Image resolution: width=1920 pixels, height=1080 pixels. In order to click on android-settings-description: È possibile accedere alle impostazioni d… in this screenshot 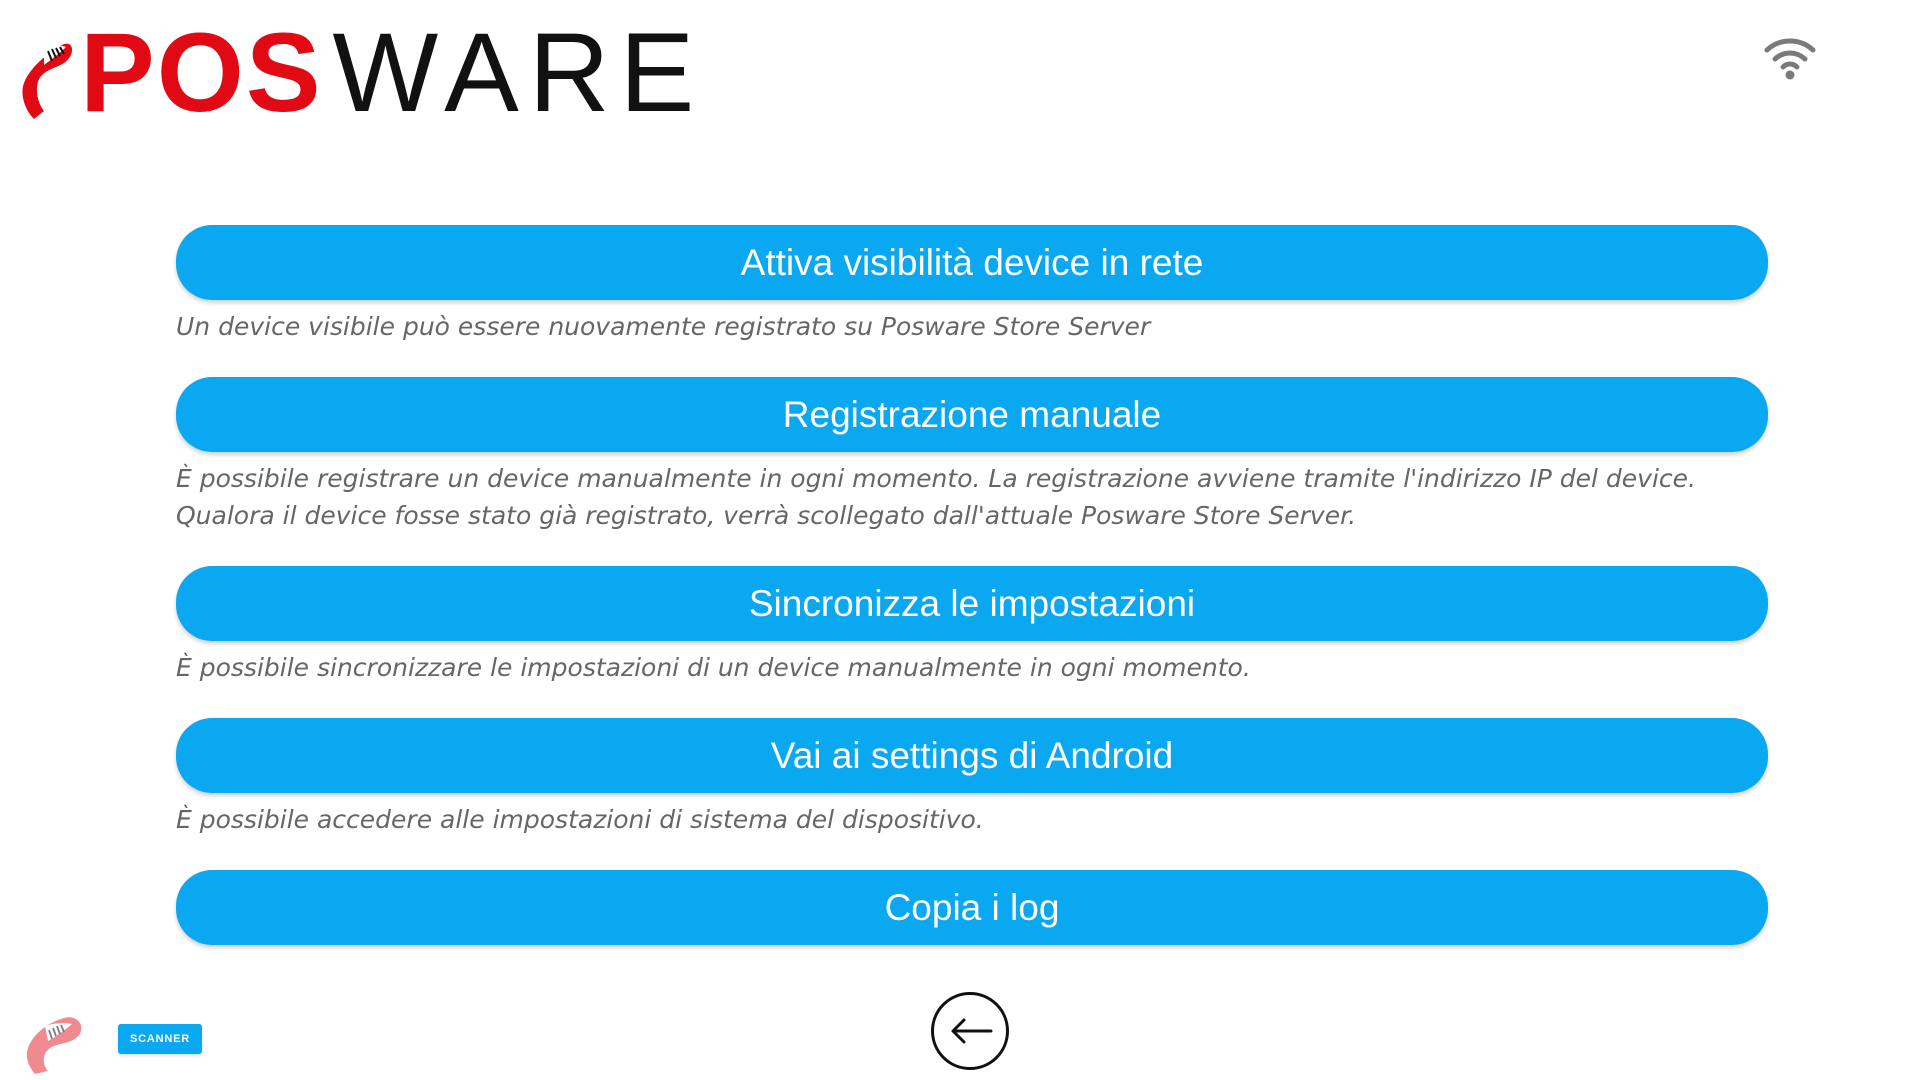, I will do `click(580, 819)`.